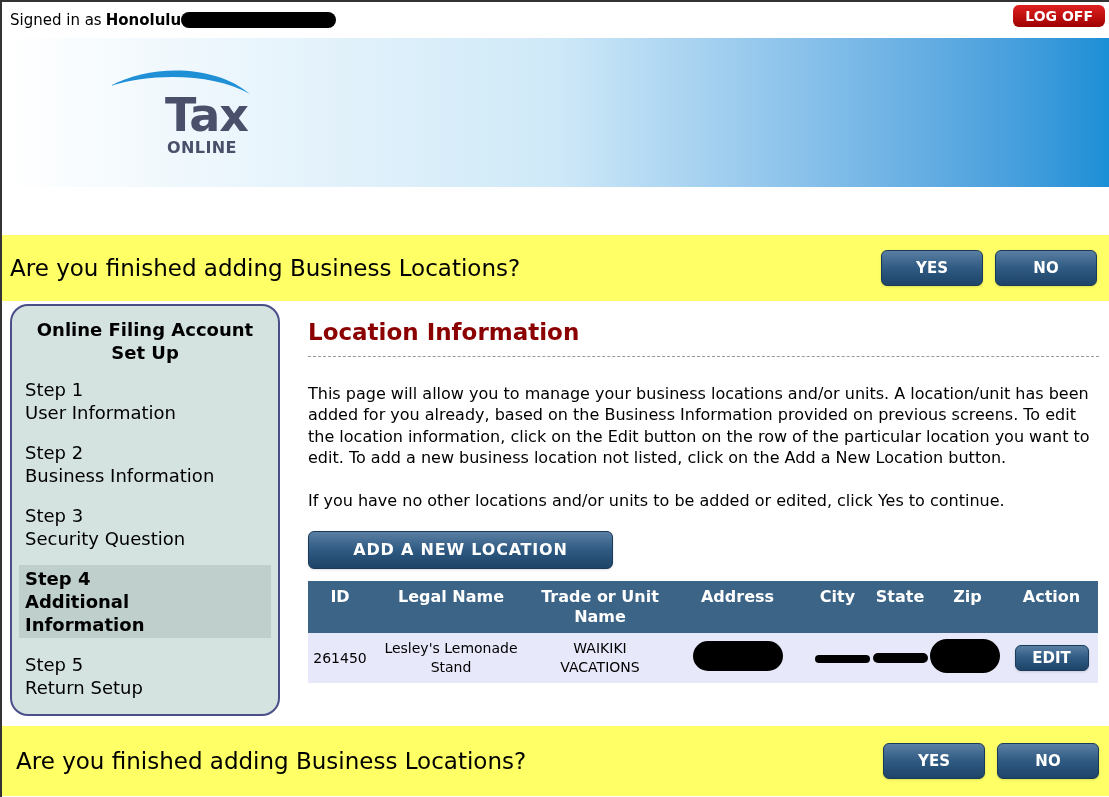 This screenshot has width=1109, height=797. Describe the element at coordinates (657, 500) in the screenshot. I see `instruction-paragraph: If you have no other locations and/or units to be added or edited, click Yes to continue.` at that location.